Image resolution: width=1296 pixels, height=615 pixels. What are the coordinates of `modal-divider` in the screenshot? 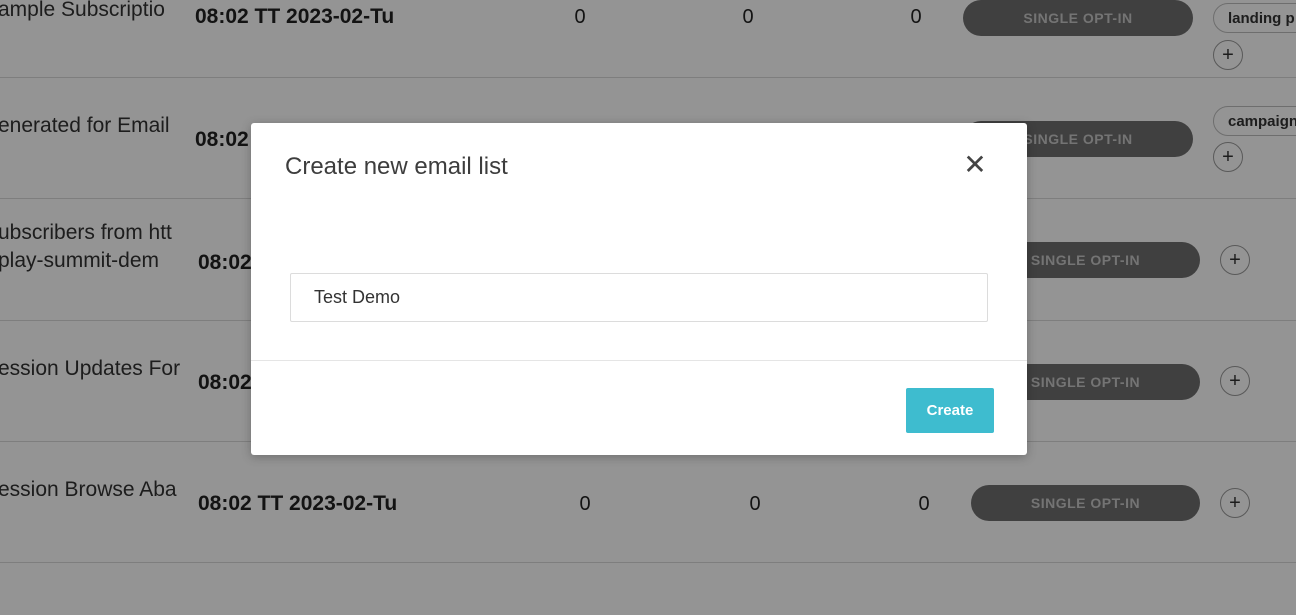 It's located at (639, 360).